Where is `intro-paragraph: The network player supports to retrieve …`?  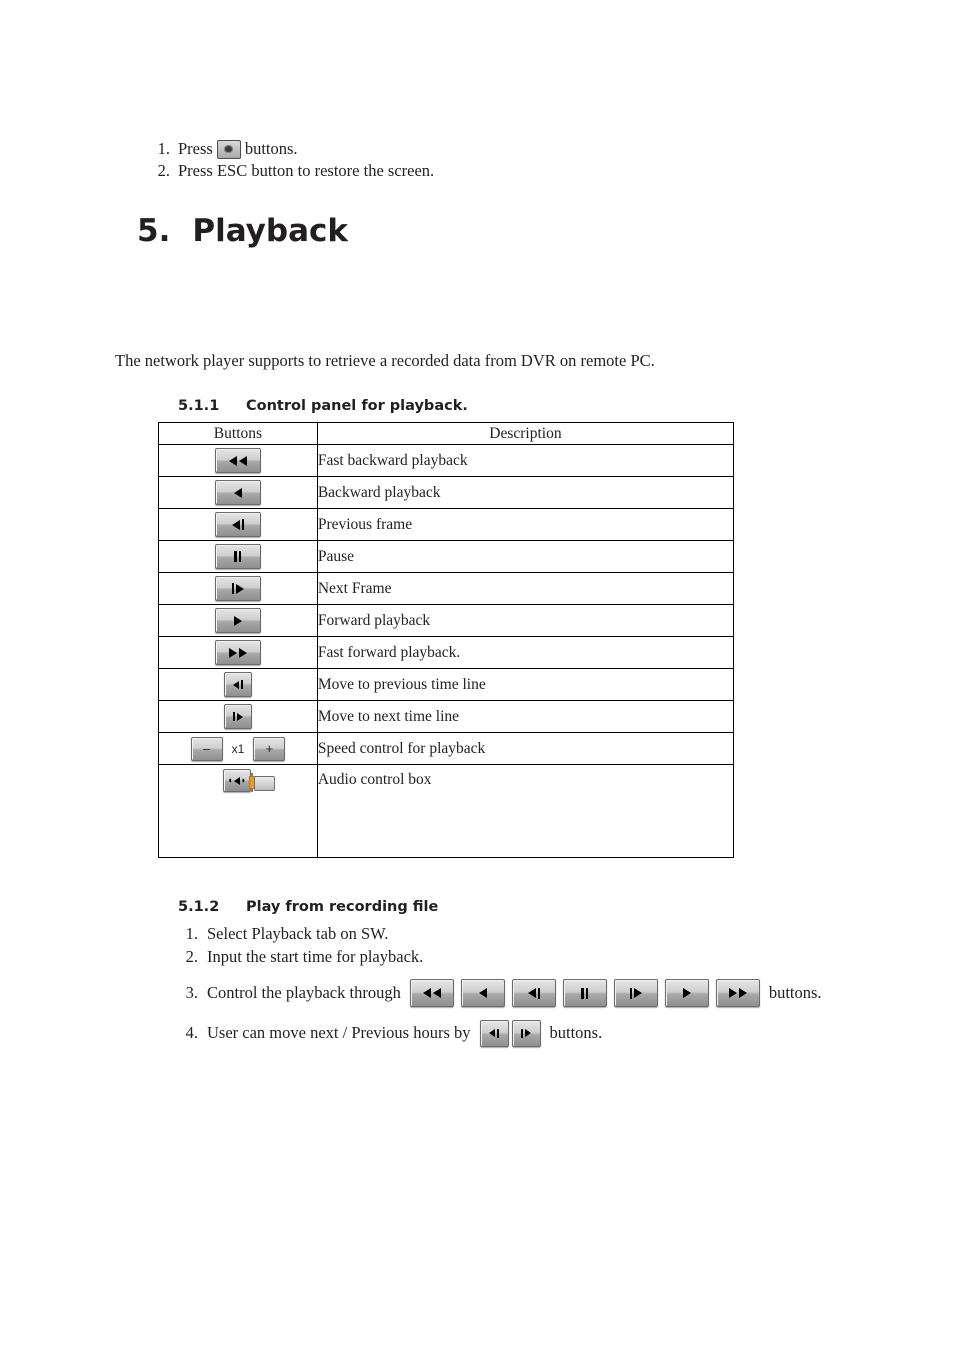
intro-paragraph: The network player supports to retrieve … is located at coordinates (385, 360).